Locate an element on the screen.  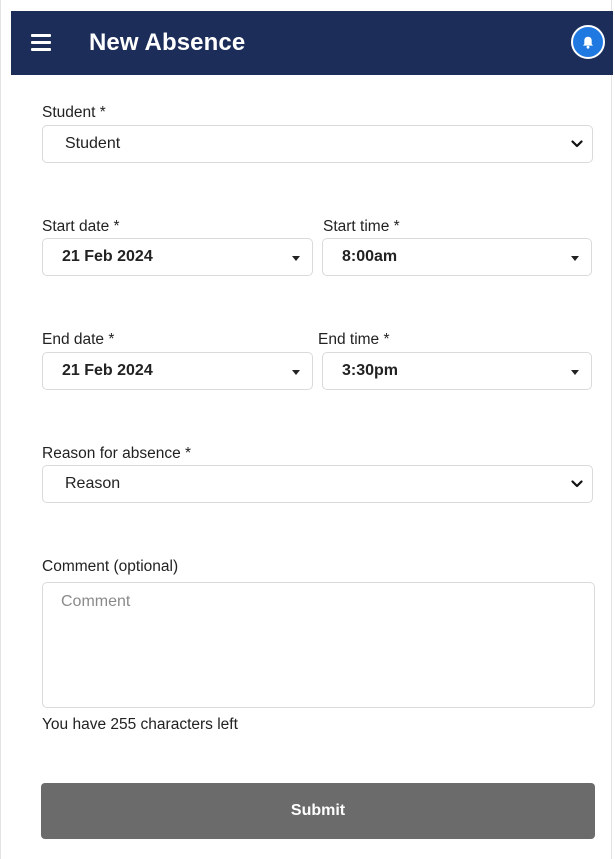
start-time-label: Start time * is located at coordinates (361, 226).